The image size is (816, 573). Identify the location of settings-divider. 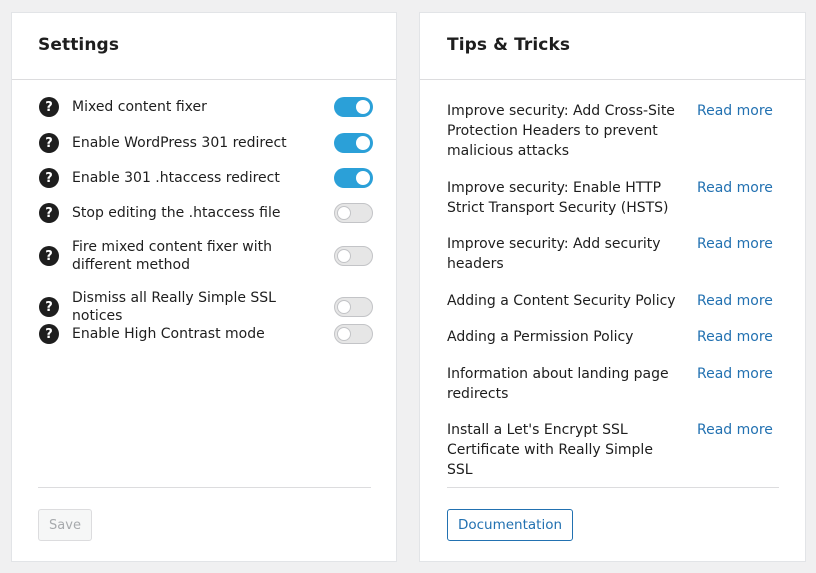
(204, 487).